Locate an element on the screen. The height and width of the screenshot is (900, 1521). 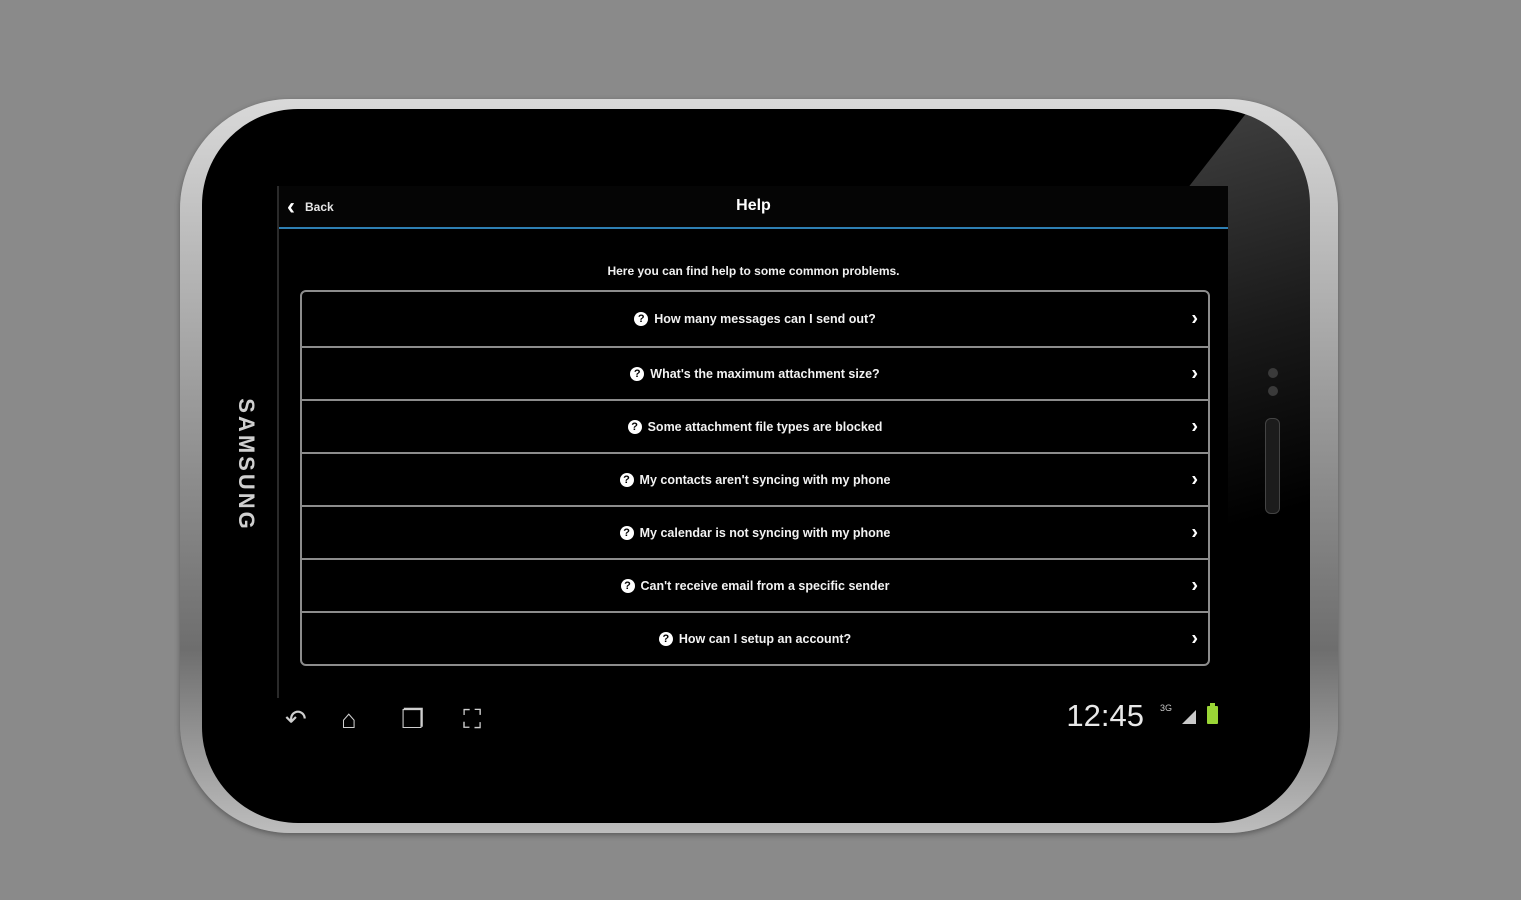
device-brand-logo: SAMSUNG is located at coordinates (246, 465).